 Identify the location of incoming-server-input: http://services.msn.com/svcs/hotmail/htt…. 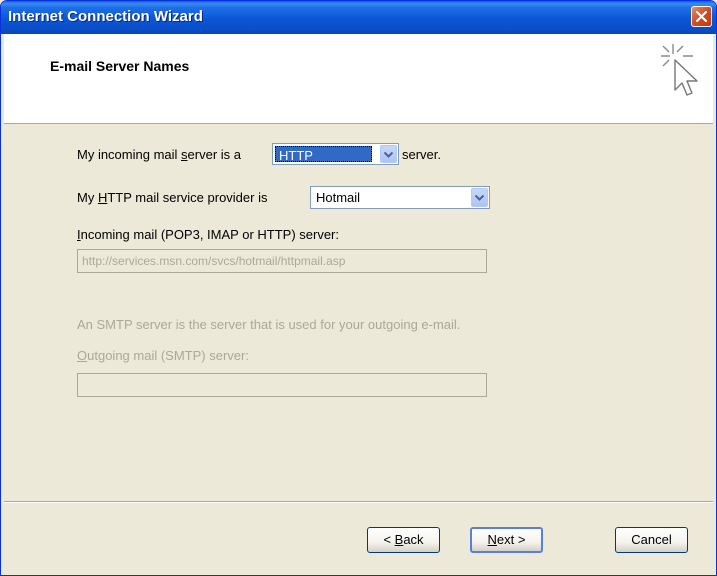
(282, 261).